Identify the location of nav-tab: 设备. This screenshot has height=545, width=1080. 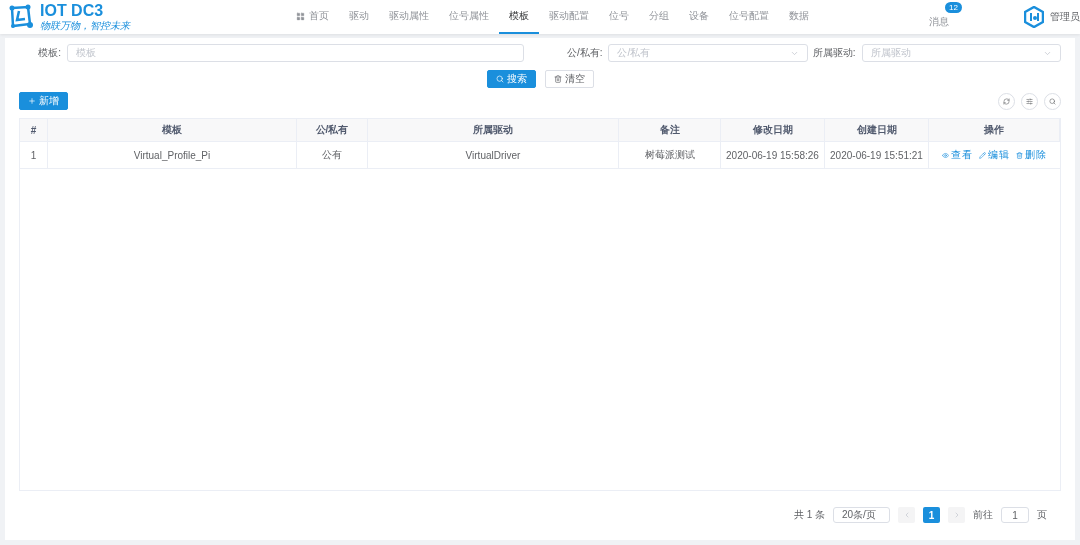
(699, 17).